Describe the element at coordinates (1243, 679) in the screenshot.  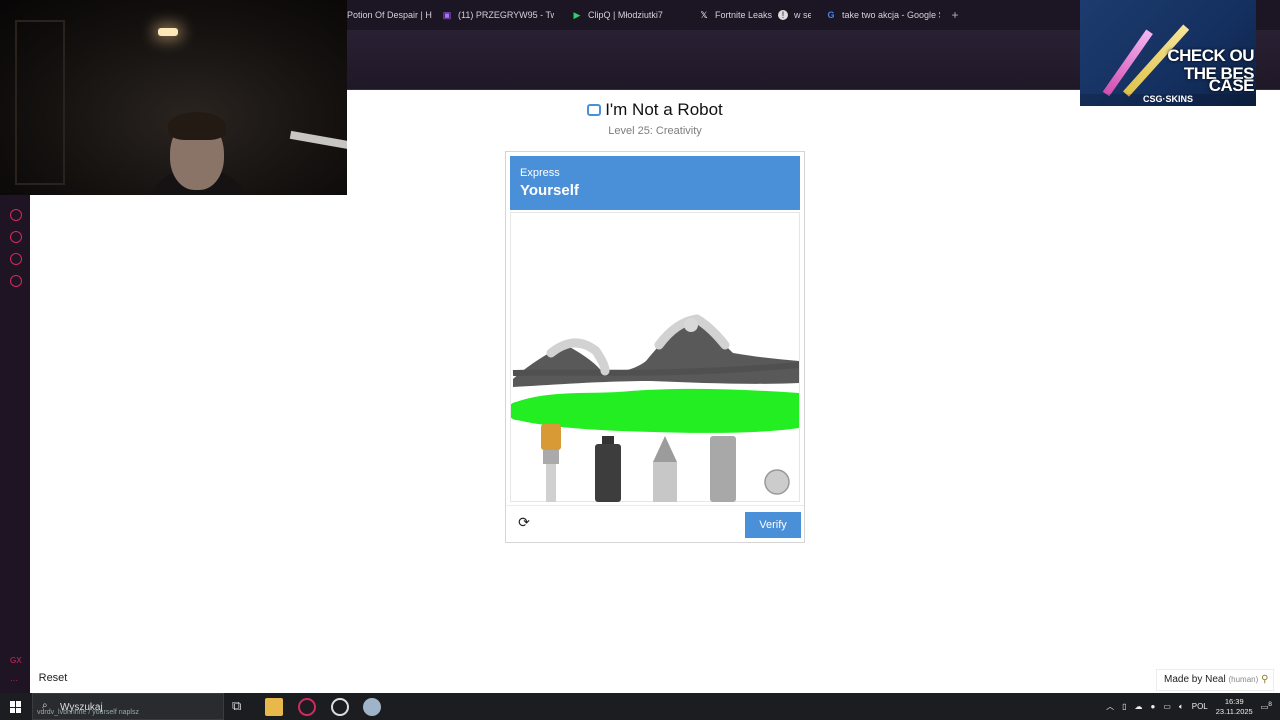
I see `made-by-note: (human)` at that location.